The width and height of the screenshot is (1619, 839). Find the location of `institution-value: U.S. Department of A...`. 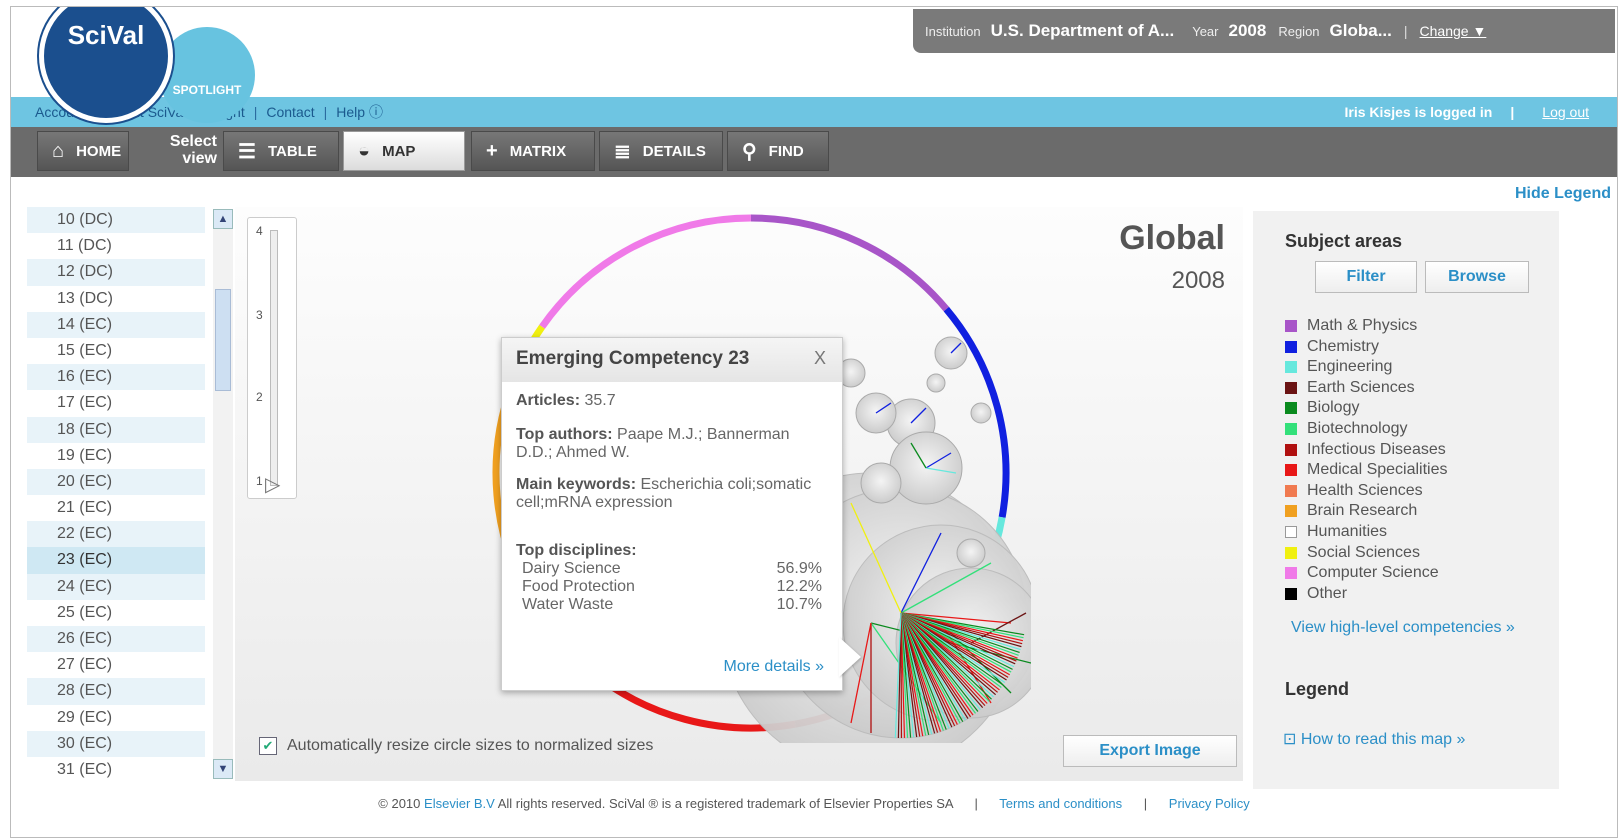

institution-value: U.S. Department of A... is located at coordinates (1082, 30).